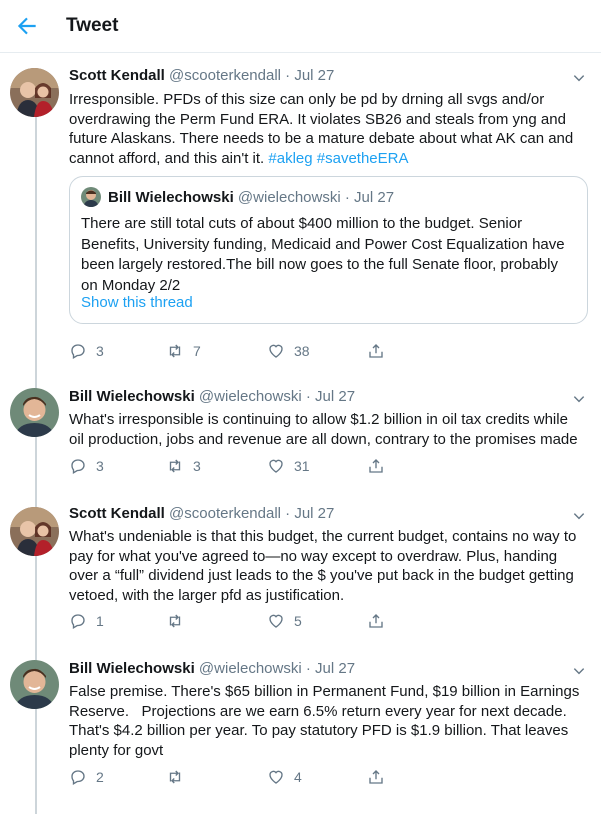 The image size is (601, 814). Describe the element at coordinates (183, 466) in the screenshot. I see `retweet-button: 3` at that location.